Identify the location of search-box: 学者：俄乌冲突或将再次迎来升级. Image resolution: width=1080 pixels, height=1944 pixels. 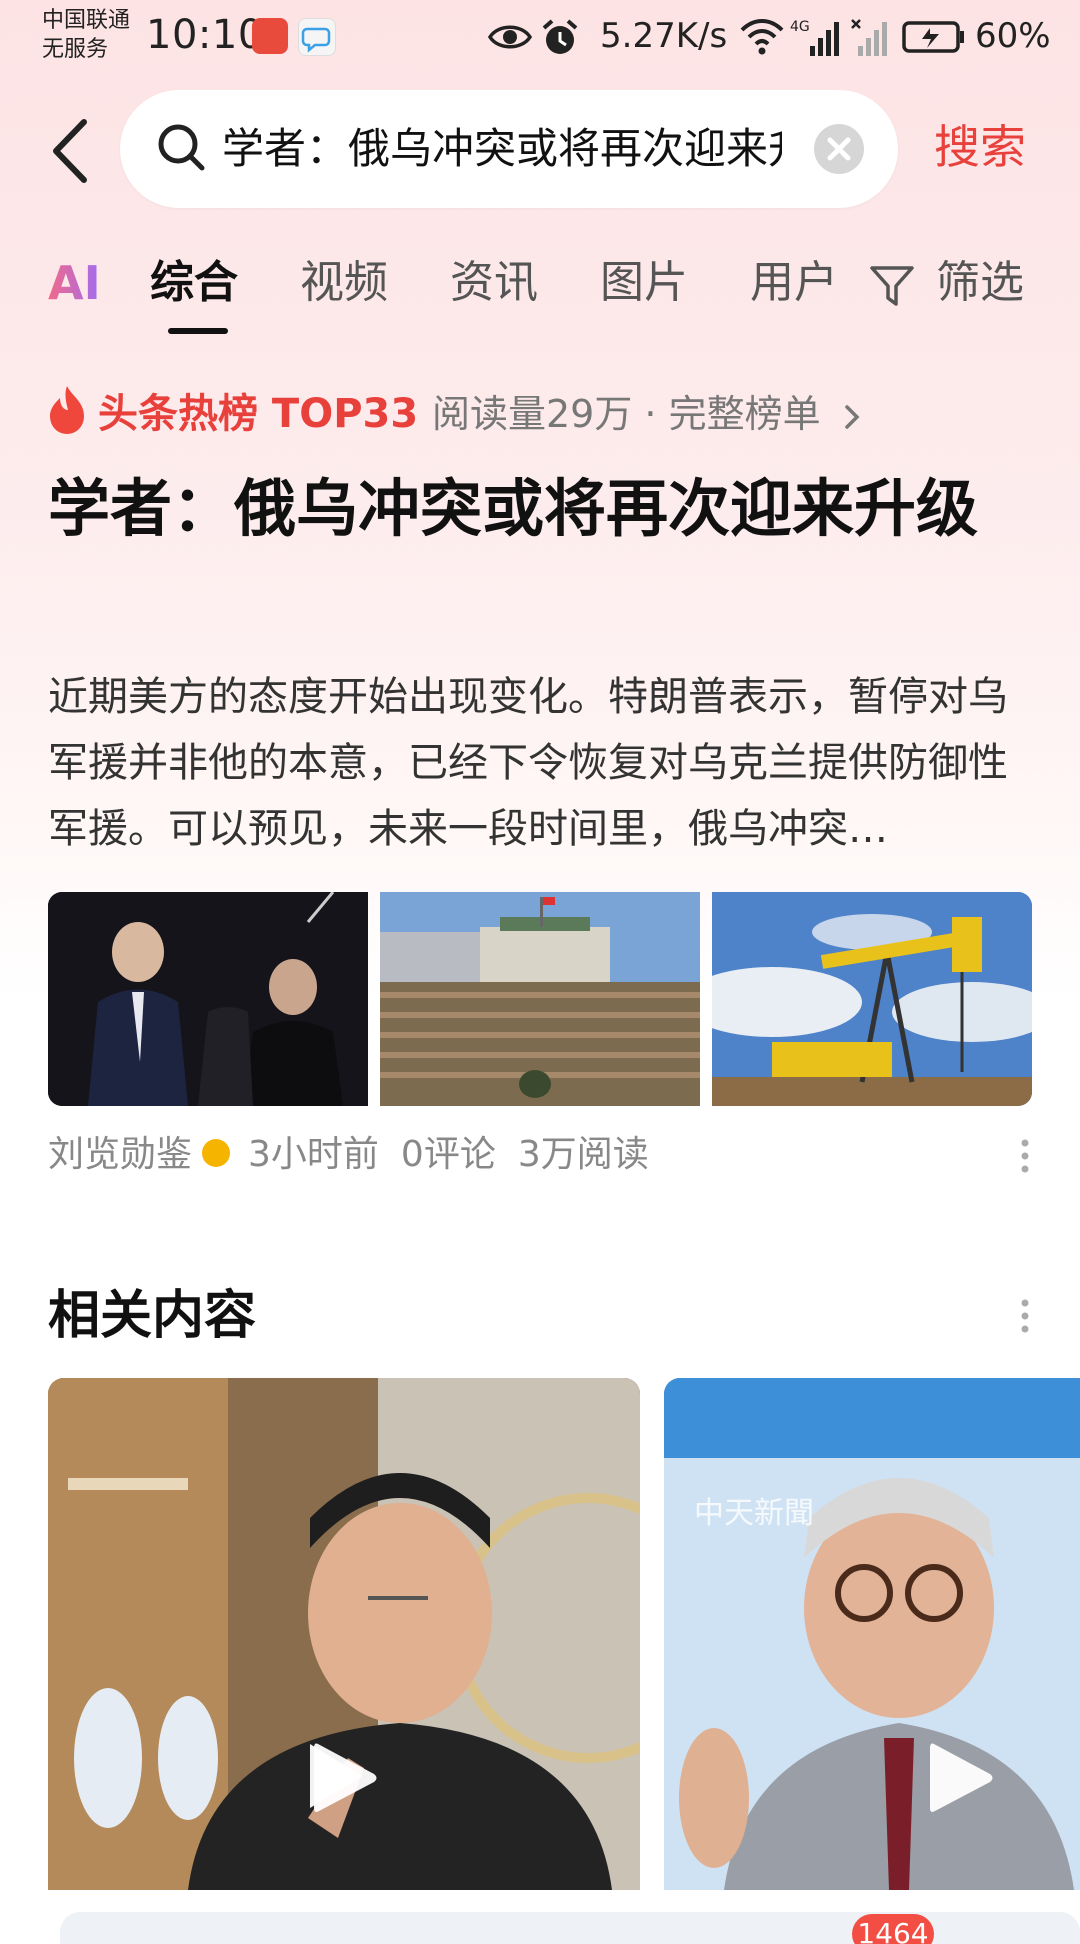
(509, 149).